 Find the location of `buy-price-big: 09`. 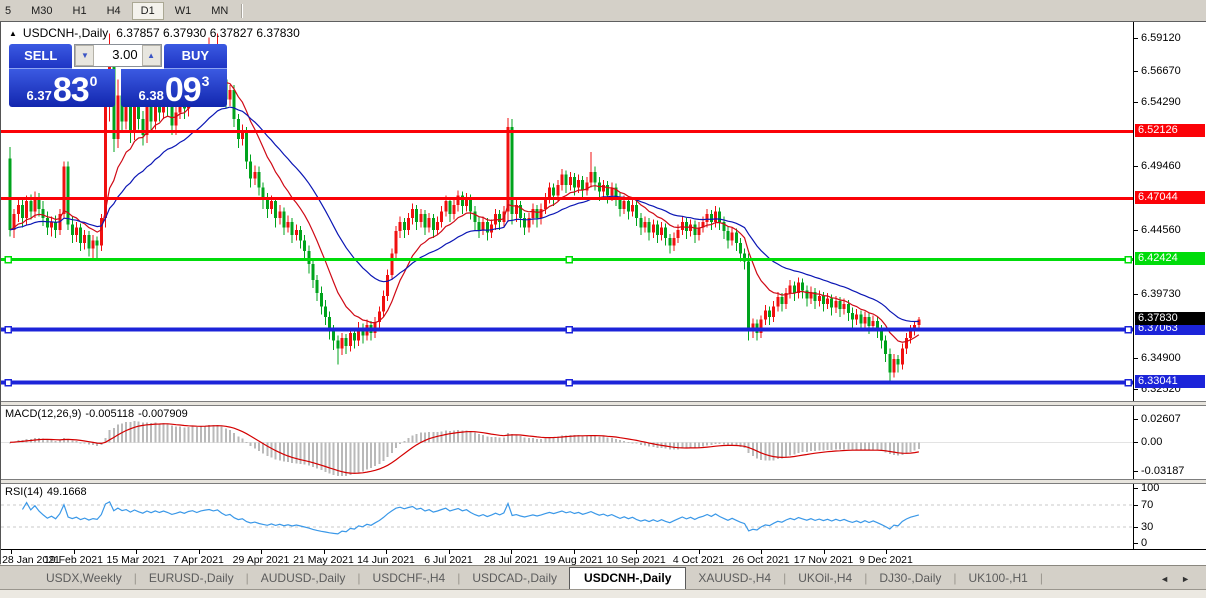

buy-price-big: 09 is located at coordinates (183, 90).